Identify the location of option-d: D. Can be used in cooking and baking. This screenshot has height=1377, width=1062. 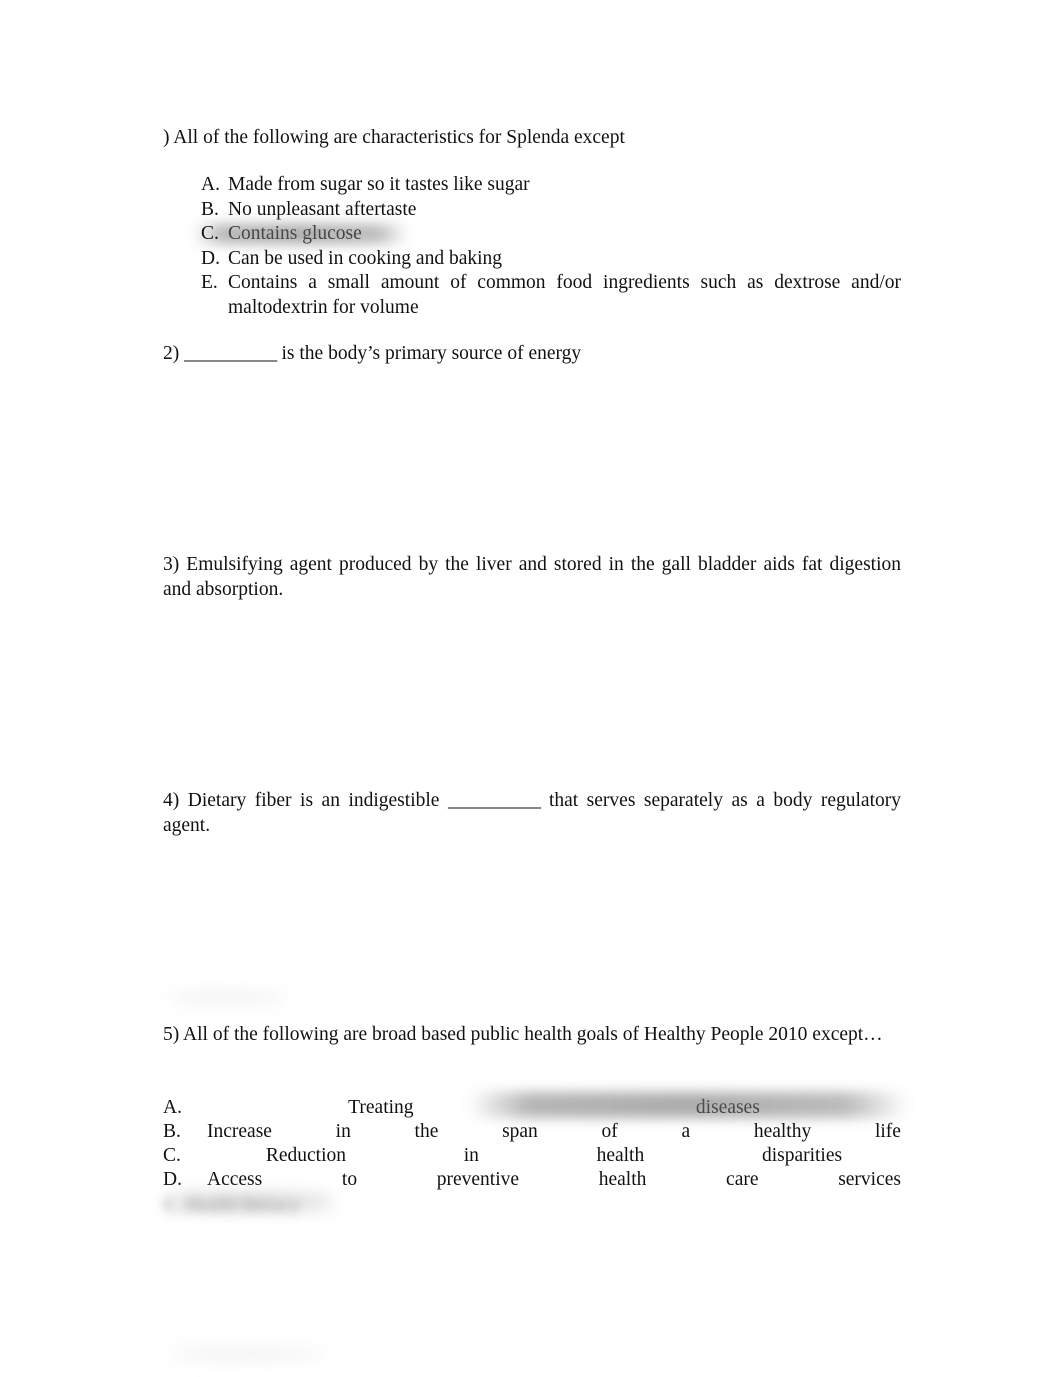
(551, 259).